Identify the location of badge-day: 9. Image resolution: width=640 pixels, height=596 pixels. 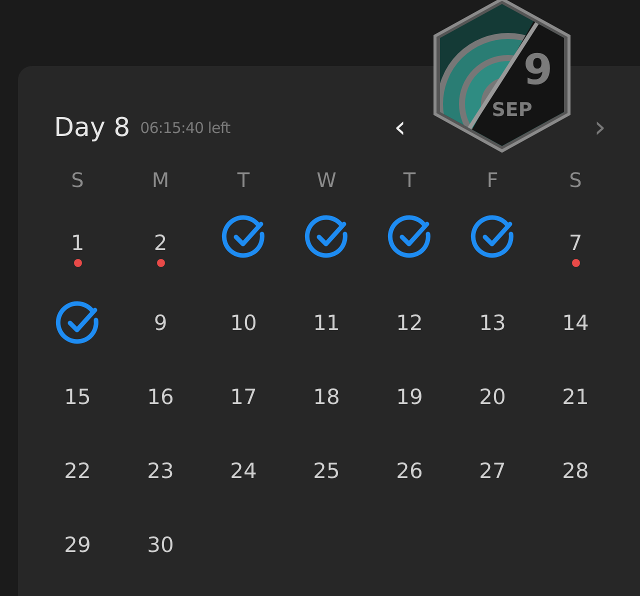
(538, 69).